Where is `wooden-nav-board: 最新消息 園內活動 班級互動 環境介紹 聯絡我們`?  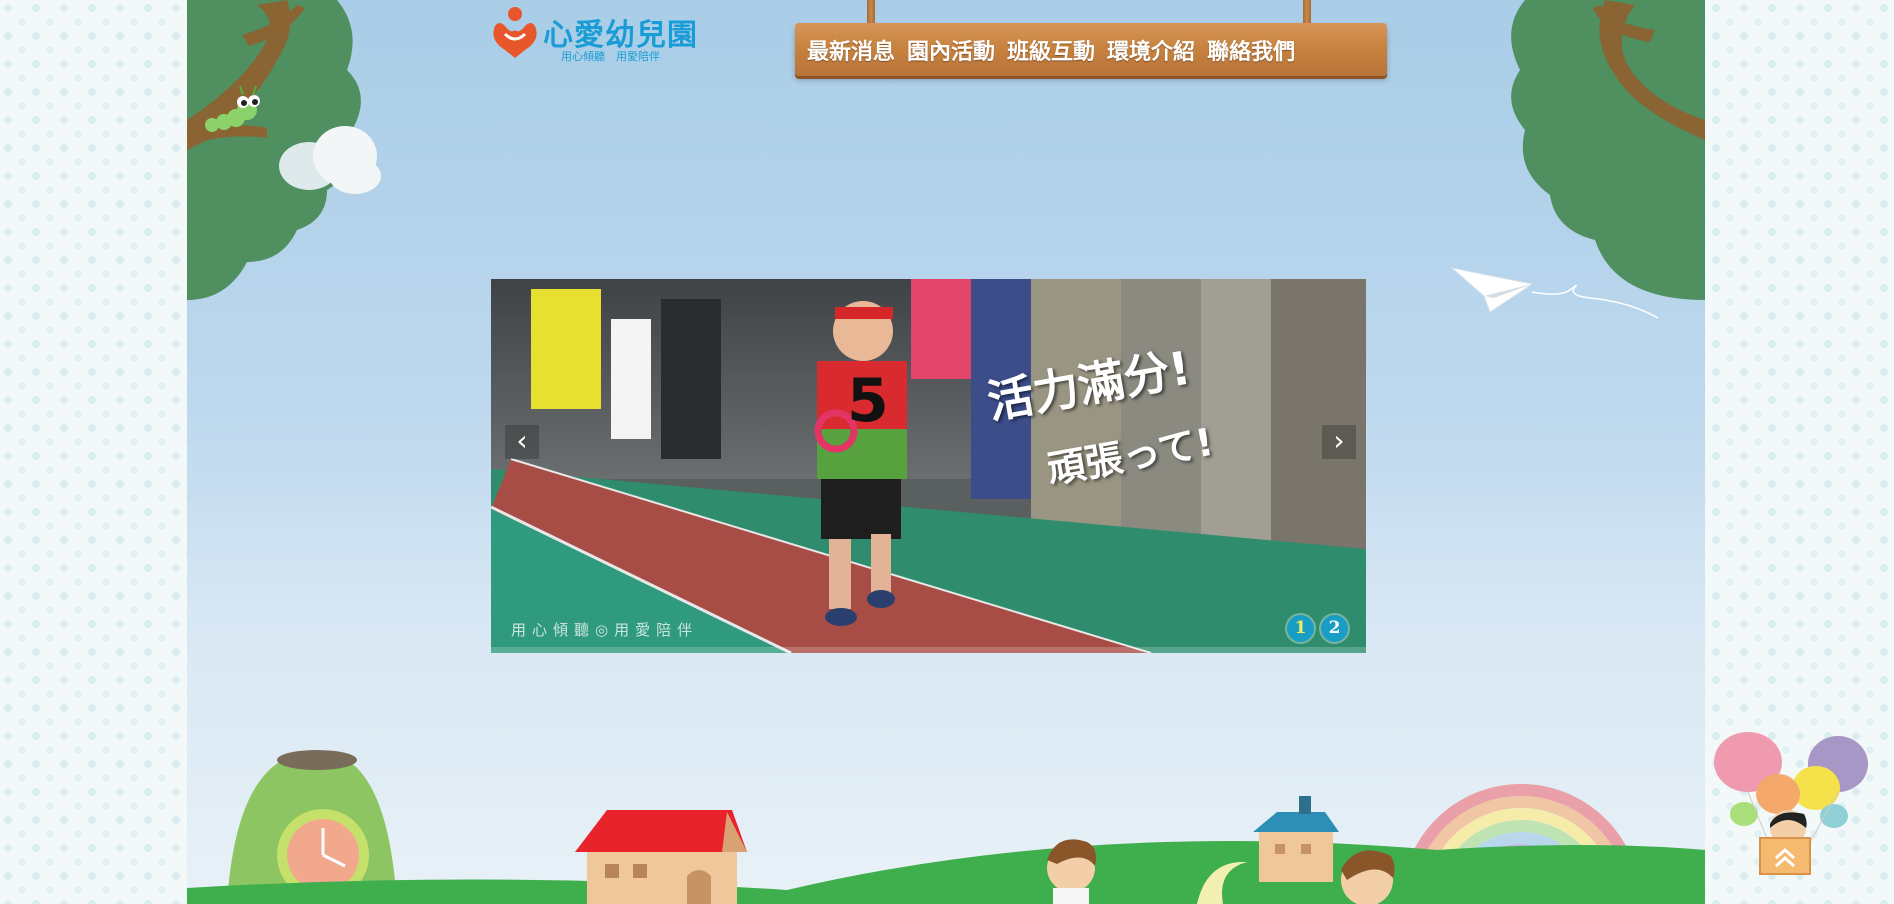
wooden-nav-board: 最新消息 園內活動 班級互動 環境介紹 聯絡我們 is located at coordinates (1091, 49).